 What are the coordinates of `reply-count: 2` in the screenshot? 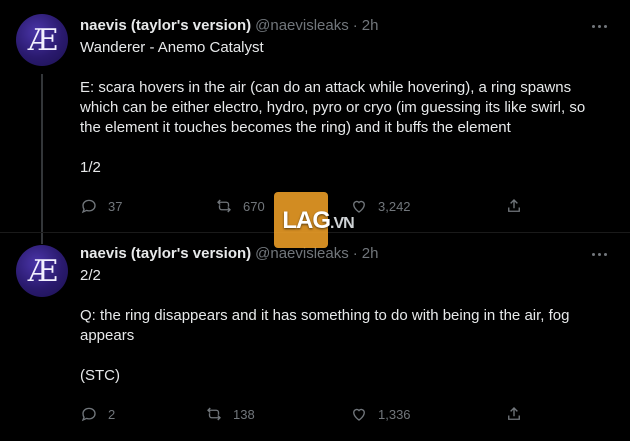 It's located at (112, 414).